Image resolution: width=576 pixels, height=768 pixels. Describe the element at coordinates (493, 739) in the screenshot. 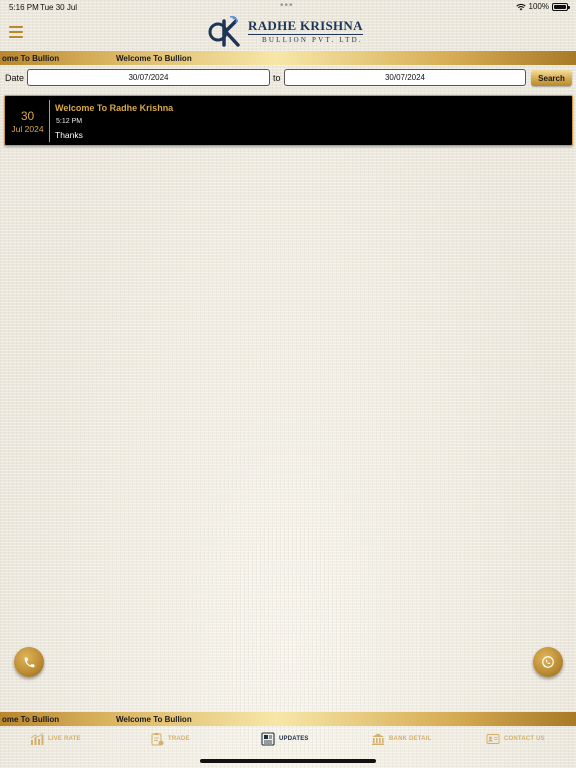

I see `contact-card-icon` at that location.